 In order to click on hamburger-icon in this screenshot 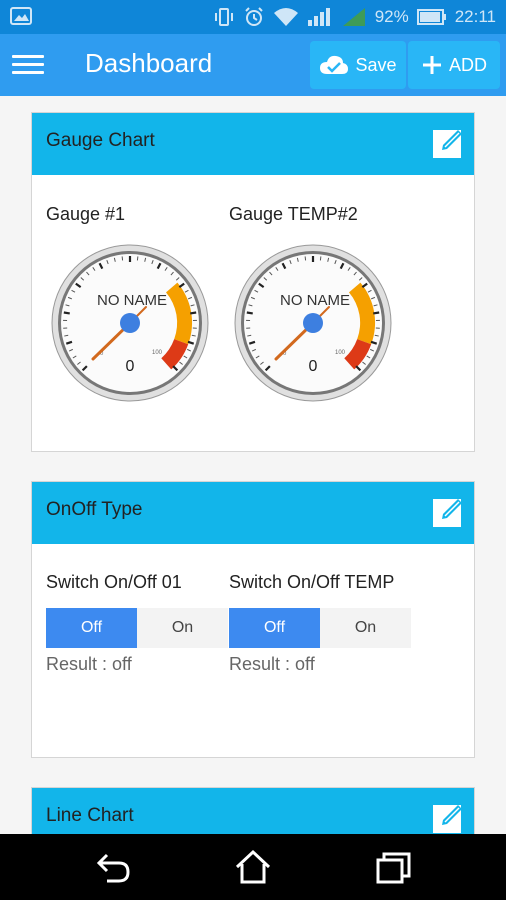, I will do `click(28, 64)`.